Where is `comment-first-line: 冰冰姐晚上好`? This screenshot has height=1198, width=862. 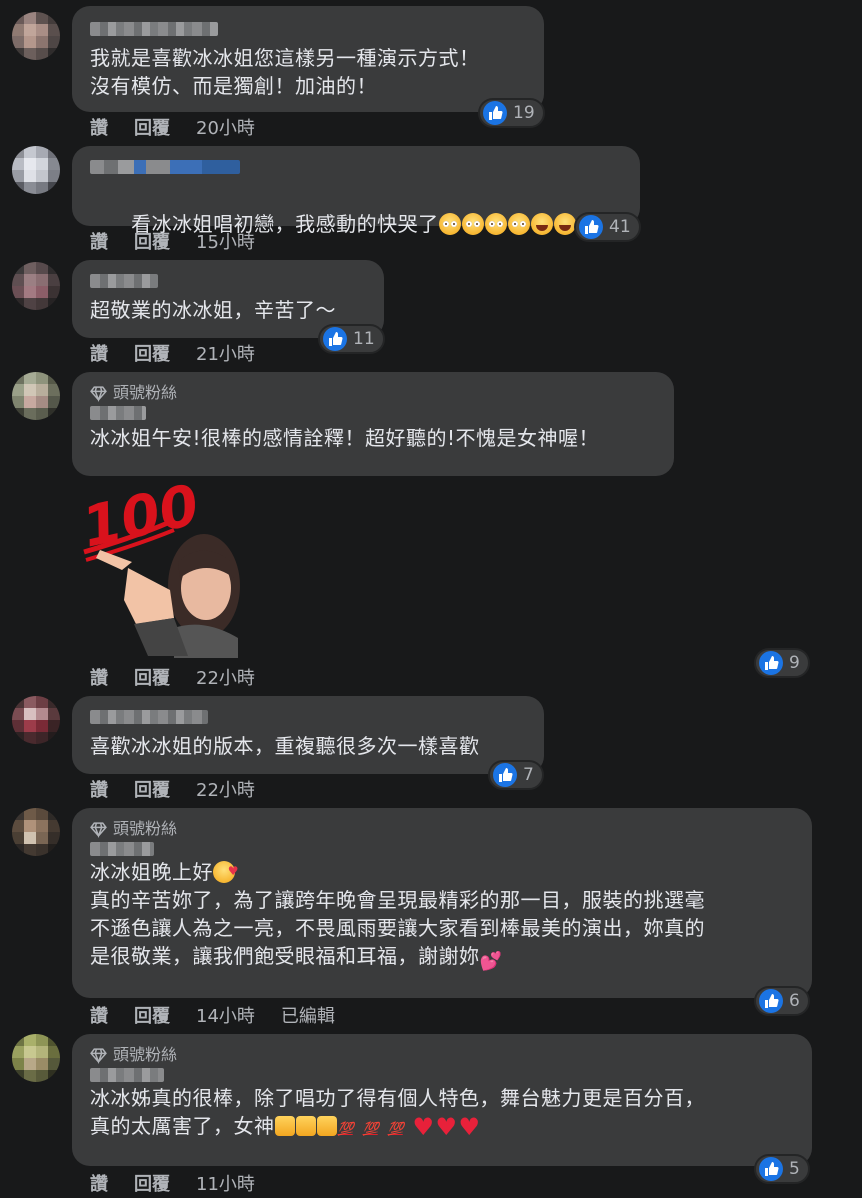 comment-first-line: 冰冰姐晚上好 is located at coordinates (151, 872).